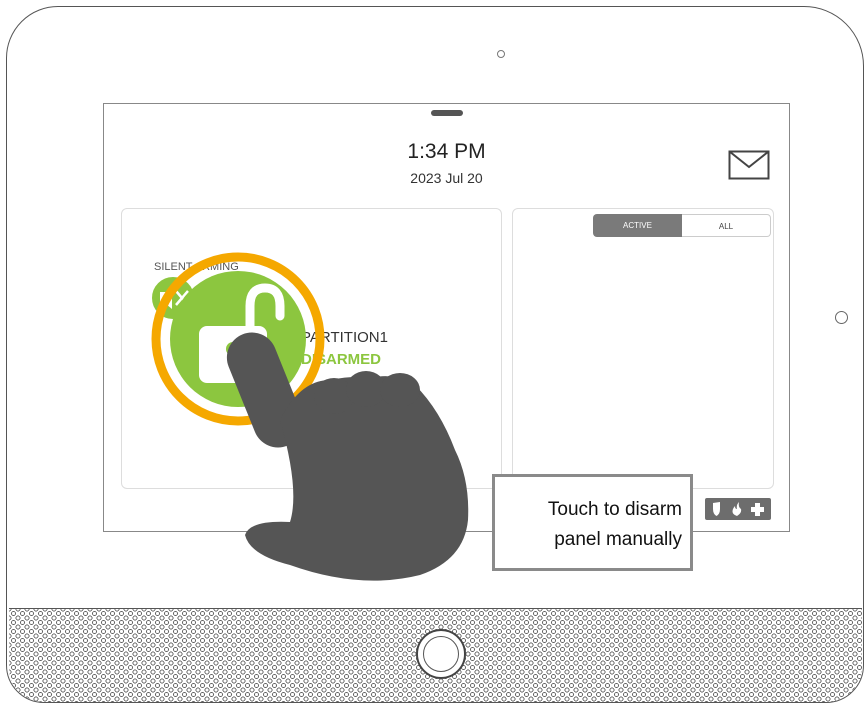 The width and height of the screenshot is (865, 706). Describe the element at coordinates (618, 539) in the screenshot. I see `callout-line-2: panel manually` at that location.